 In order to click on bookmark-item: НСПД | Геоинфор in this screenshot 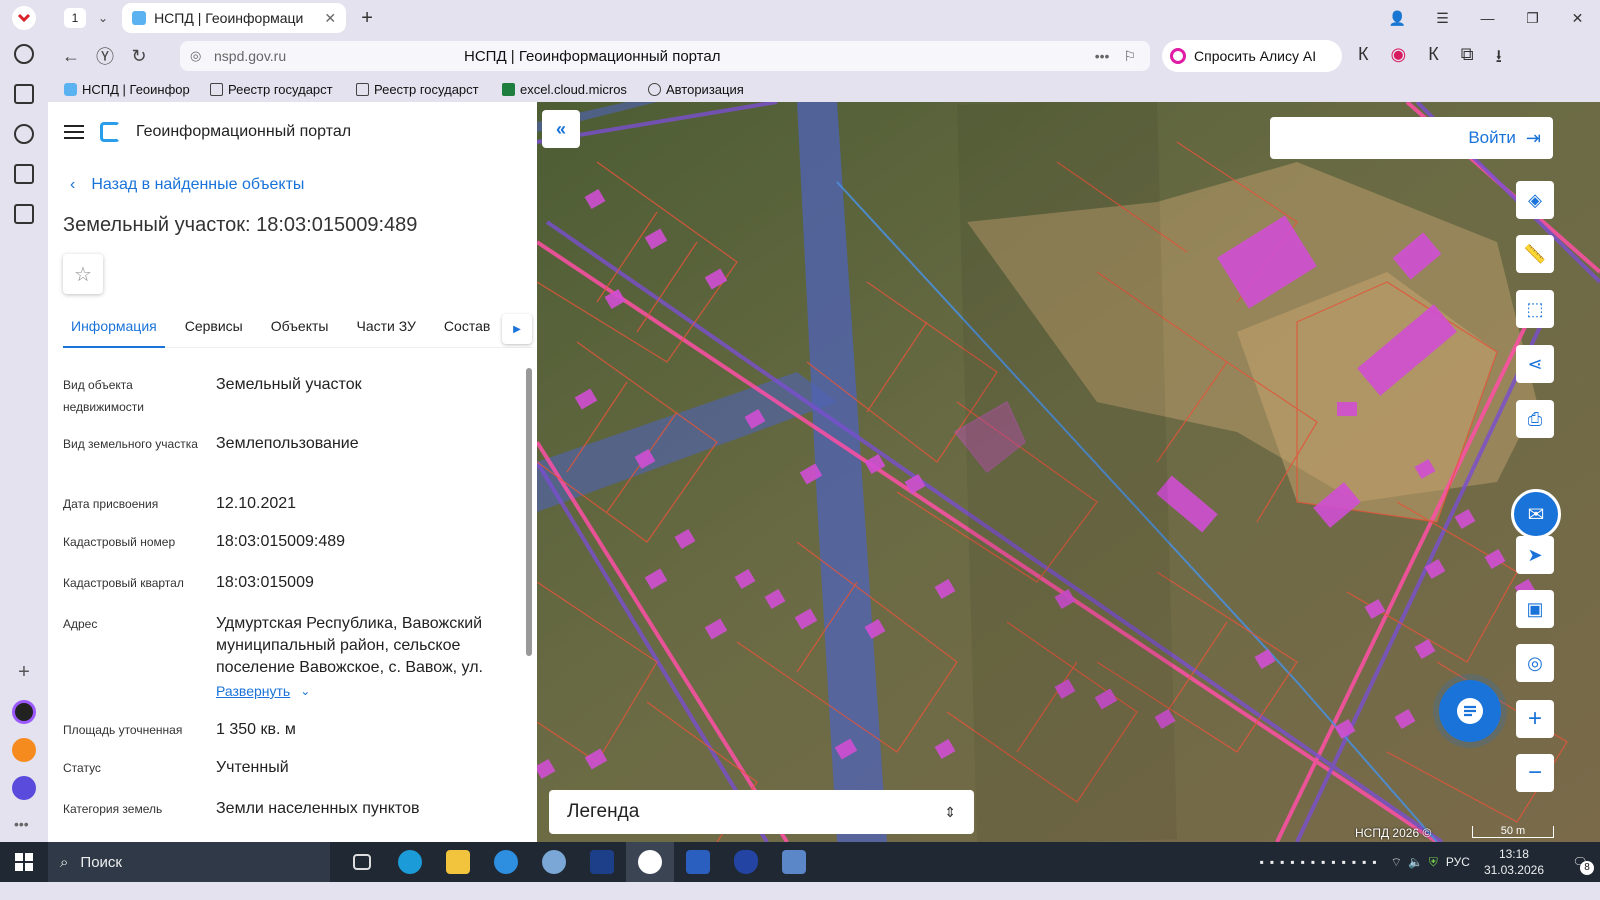, I will do `click(129, 89)`.